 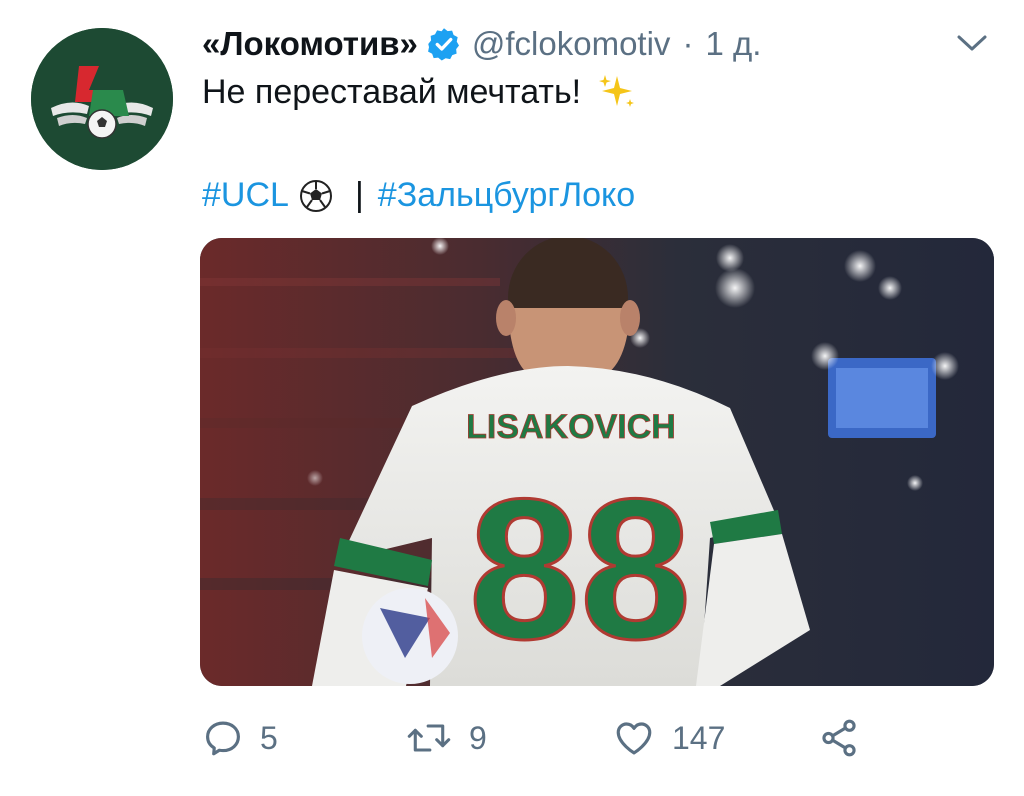 I want to click on hashtag-salzburg-loko: #ЗальцбургЛоко, so click(x=506, y=195).